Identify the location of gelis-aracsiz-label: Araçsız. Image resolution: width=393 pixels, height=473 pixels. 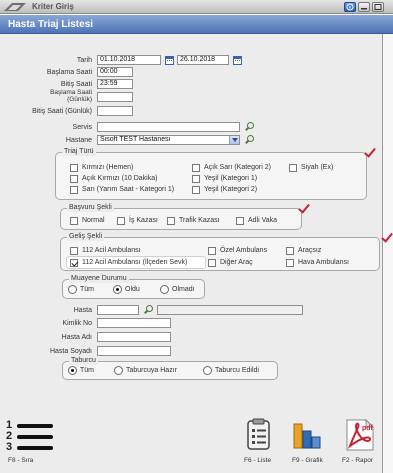
(310, 250).